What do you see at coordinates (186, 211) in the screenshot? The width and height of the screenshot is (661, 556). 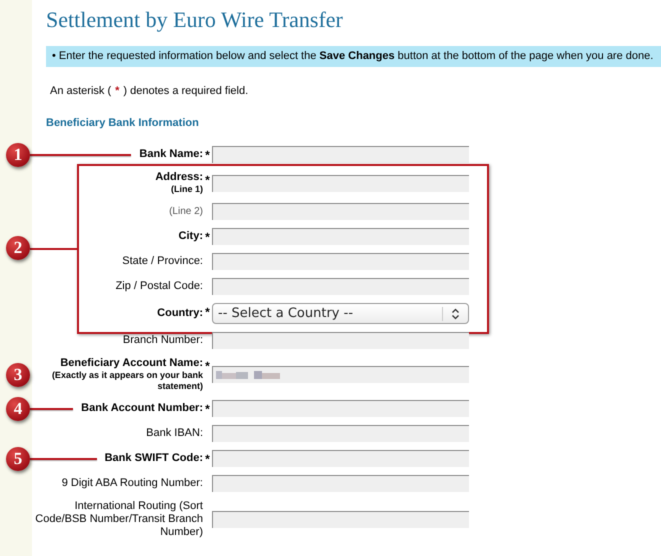 I see `field-label: (Line 2)` at bounding box center [186, 211].